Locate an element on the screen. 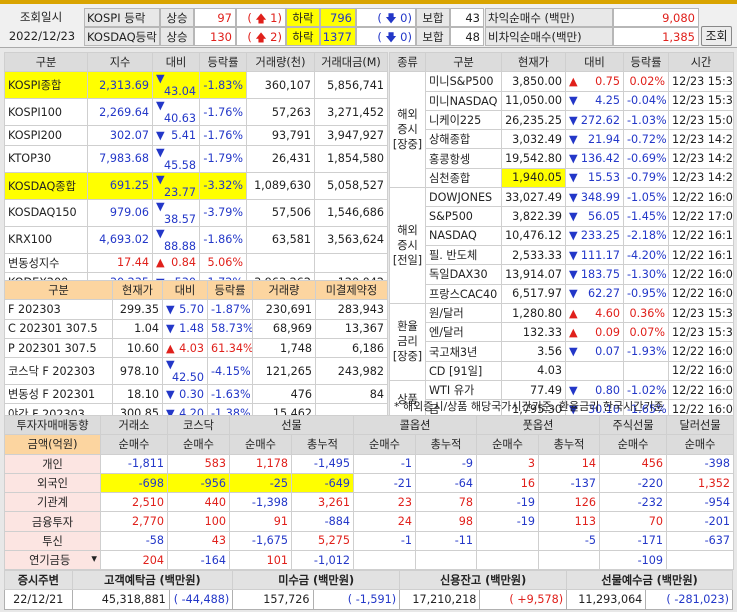  global-rate: -0.04% is located at coordinates (646, 100).